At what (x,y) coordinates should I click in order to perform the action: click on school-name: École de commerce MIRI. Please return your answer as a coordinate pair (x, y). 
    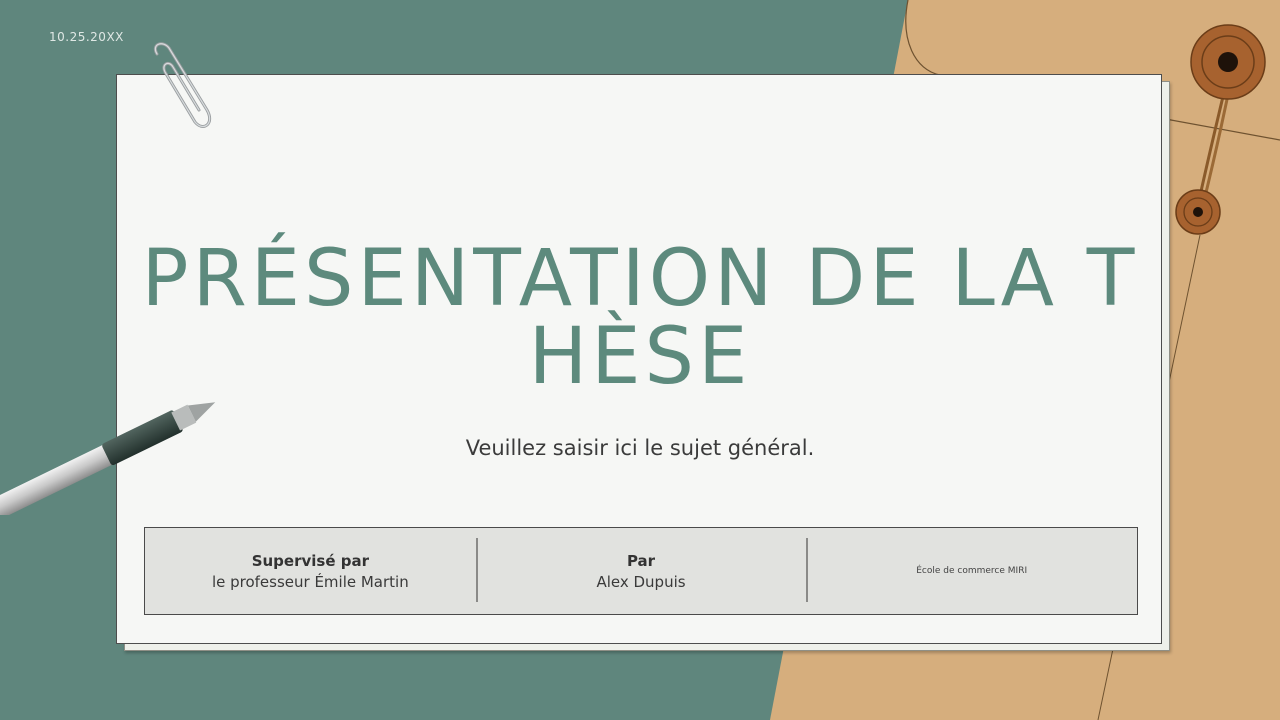
    Looking at the image, I should click on (972, 571).